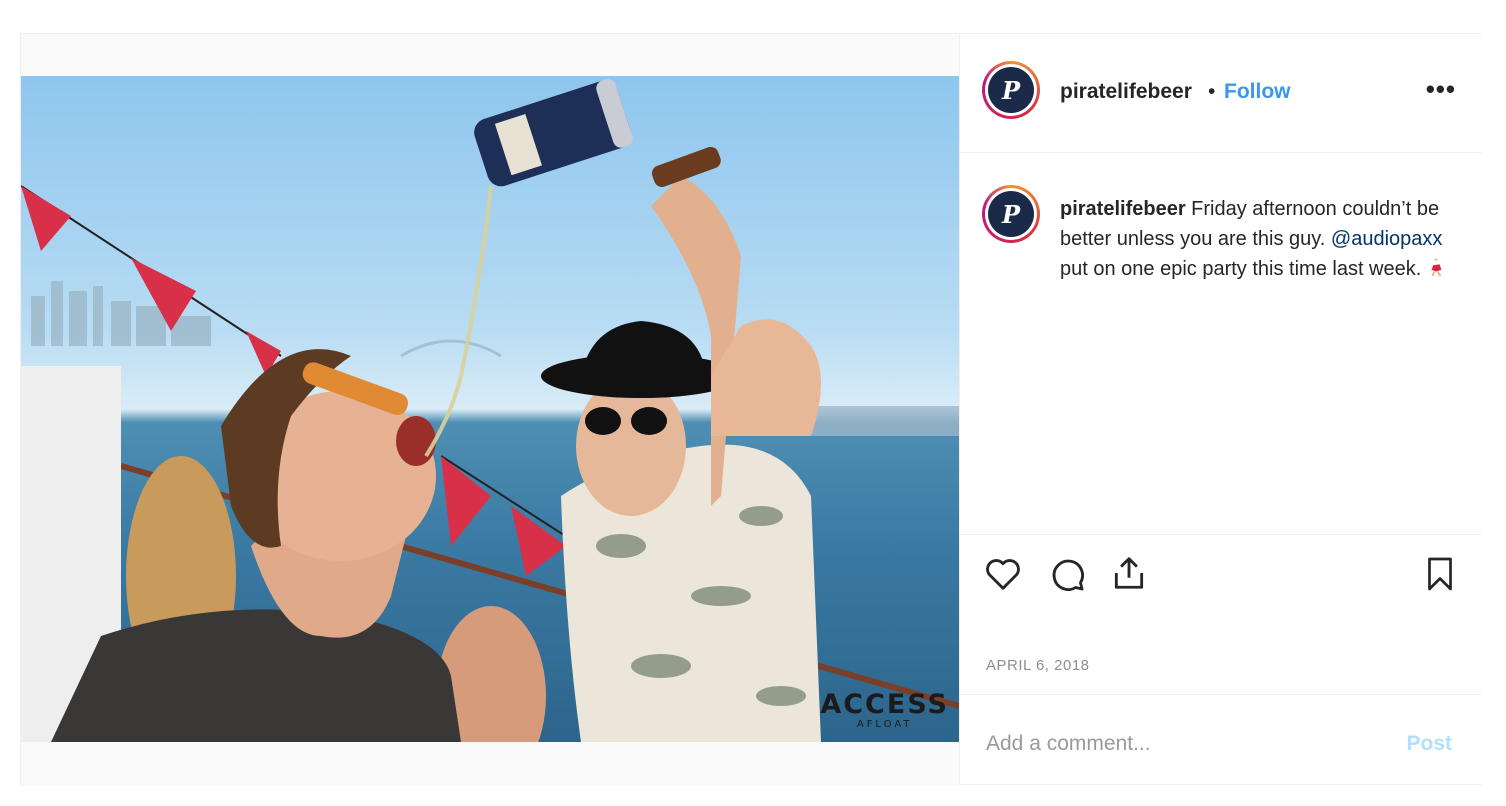 The width and height of the screenshot is (1506, 806). What do you see at coordinates (1436, 268) in the screenshot?
I see `dancer-emoji-icon` at bounding box center [1436, 268].